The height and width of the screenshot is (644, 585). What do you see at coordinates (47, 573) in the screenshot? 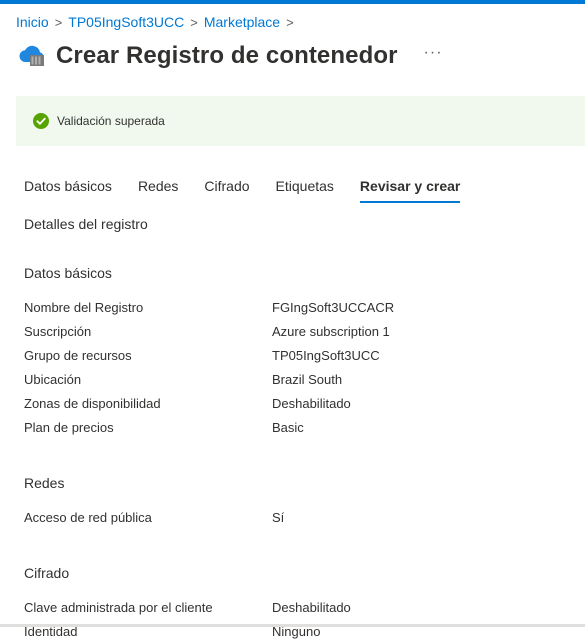
I see `encryption-section-heading: Cifrado` at bounding box center [47, 573].